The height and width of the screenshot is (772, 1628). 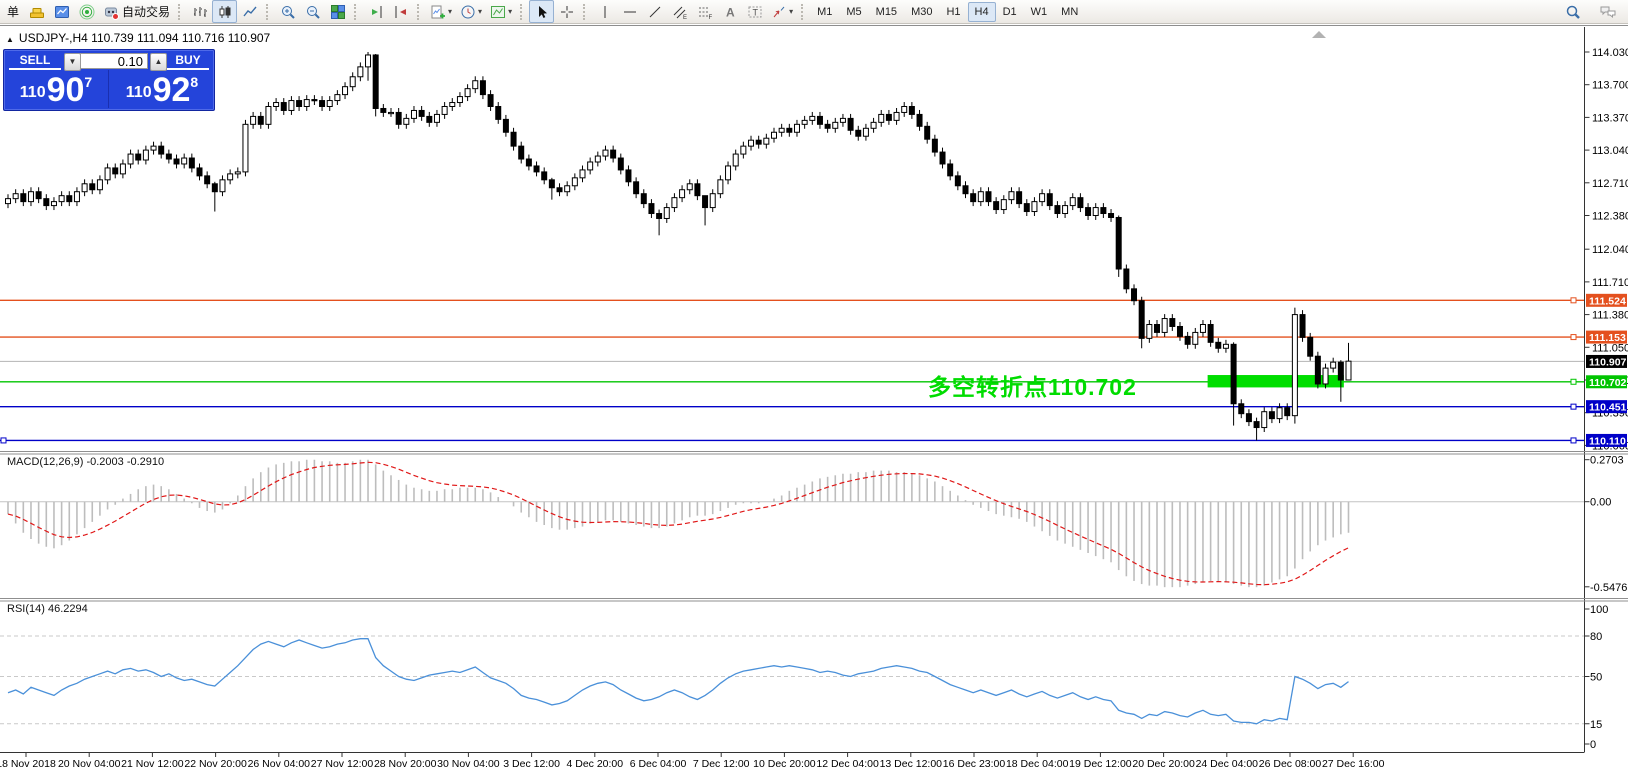 What do you see at coordinates (1039, 12) in the screenshot?
I see `timeframe-w1: W1` at bounding box center [1039, 12].